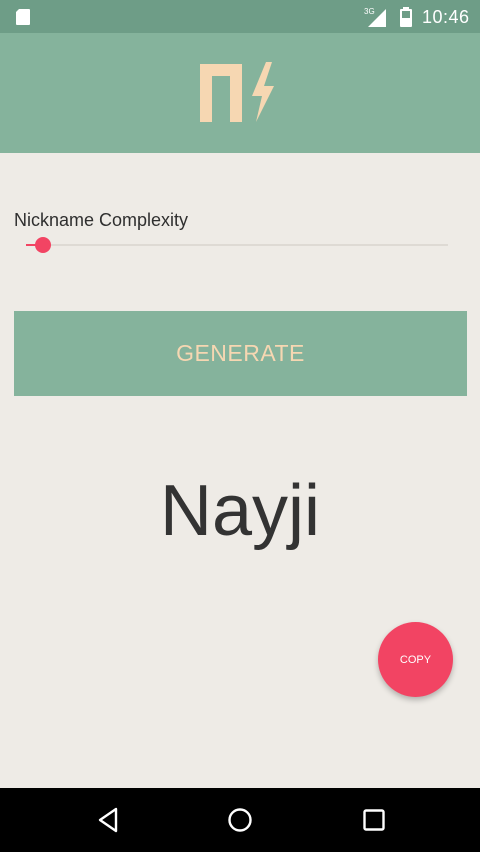  What do you see at coordinates (240, 353) in the screenshot?
I see `generate-button: GENERATE` at bounding box center [240, 353].